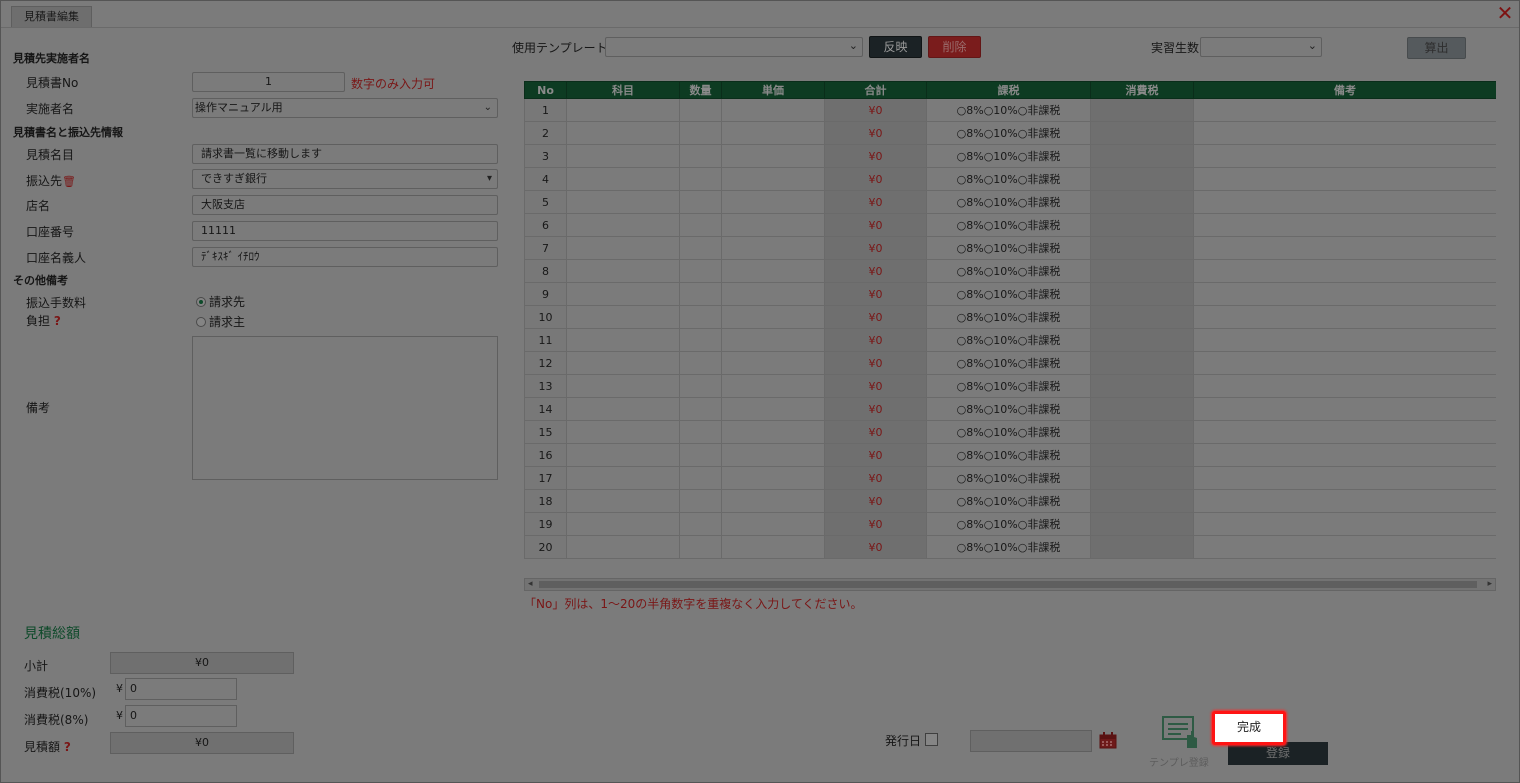 This screenshot has height=783, width=1520. I want to click on row-no-cell: 12, so click(545, 363).